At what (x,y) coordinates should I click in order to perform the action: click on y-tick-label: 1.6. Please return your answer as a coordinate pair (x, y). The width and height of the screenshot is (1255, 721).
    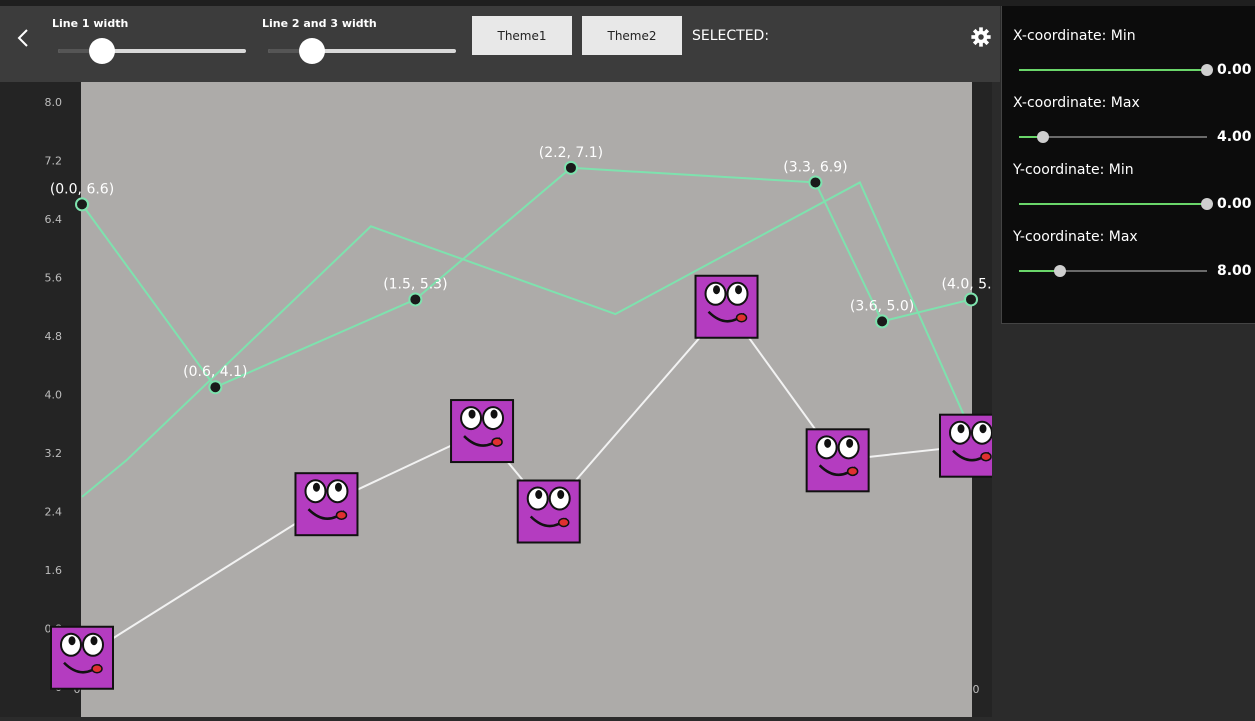
    Looking at the image, I should click on (54, 570).